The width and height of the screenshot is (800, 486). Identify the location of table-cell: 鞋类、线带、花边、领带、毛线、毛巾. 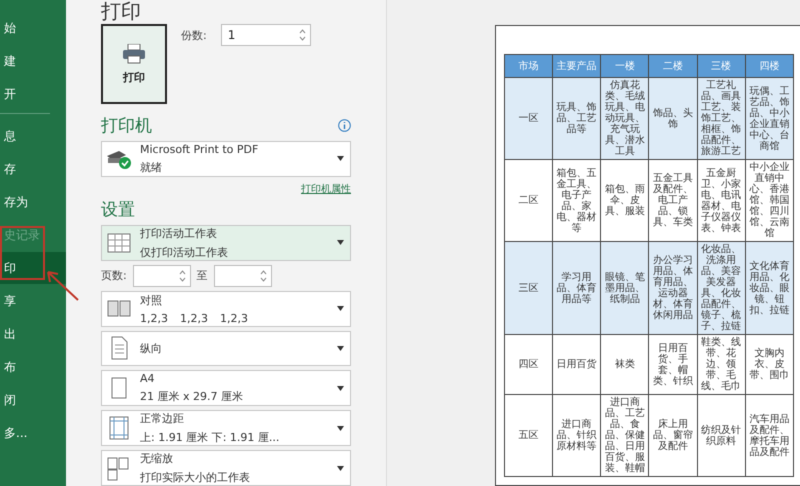
(721, 364).